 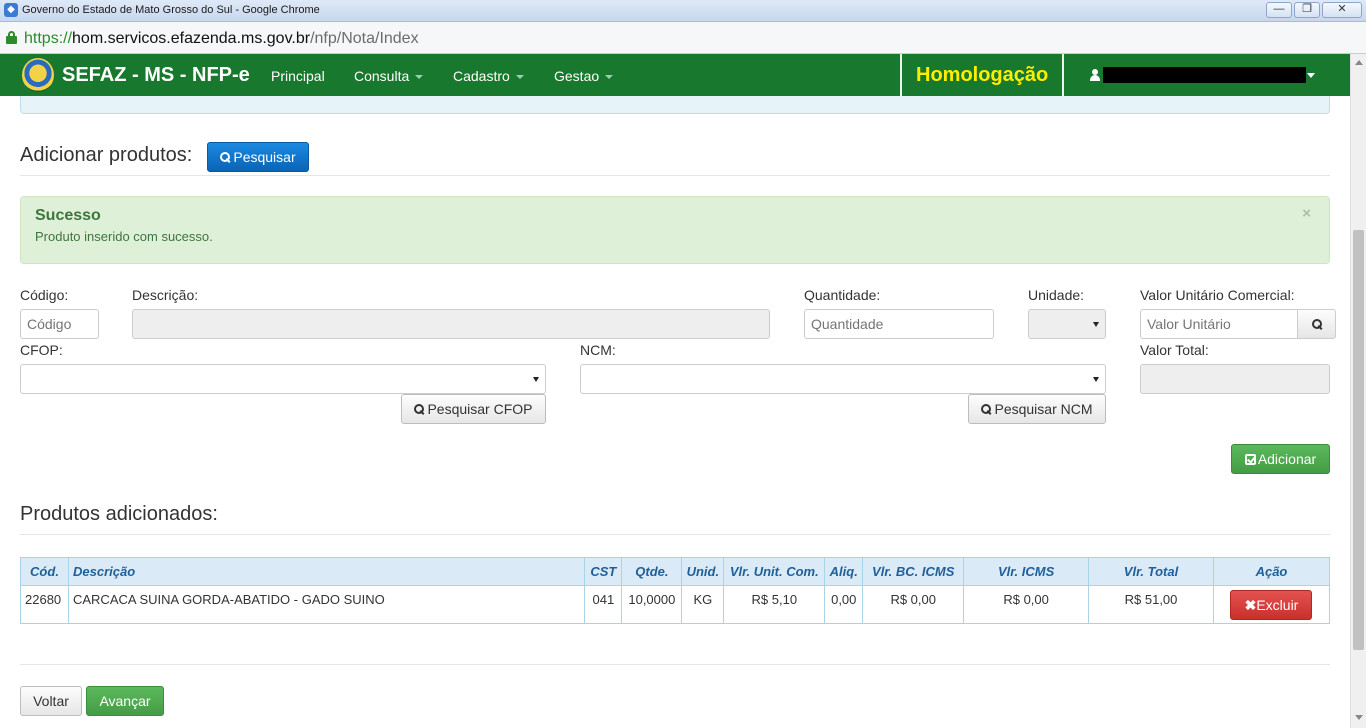 What do you see at coordinates (44, 604) in the screenshot?
I see `cell-cod: 22680` at bounding box center [44, 604].